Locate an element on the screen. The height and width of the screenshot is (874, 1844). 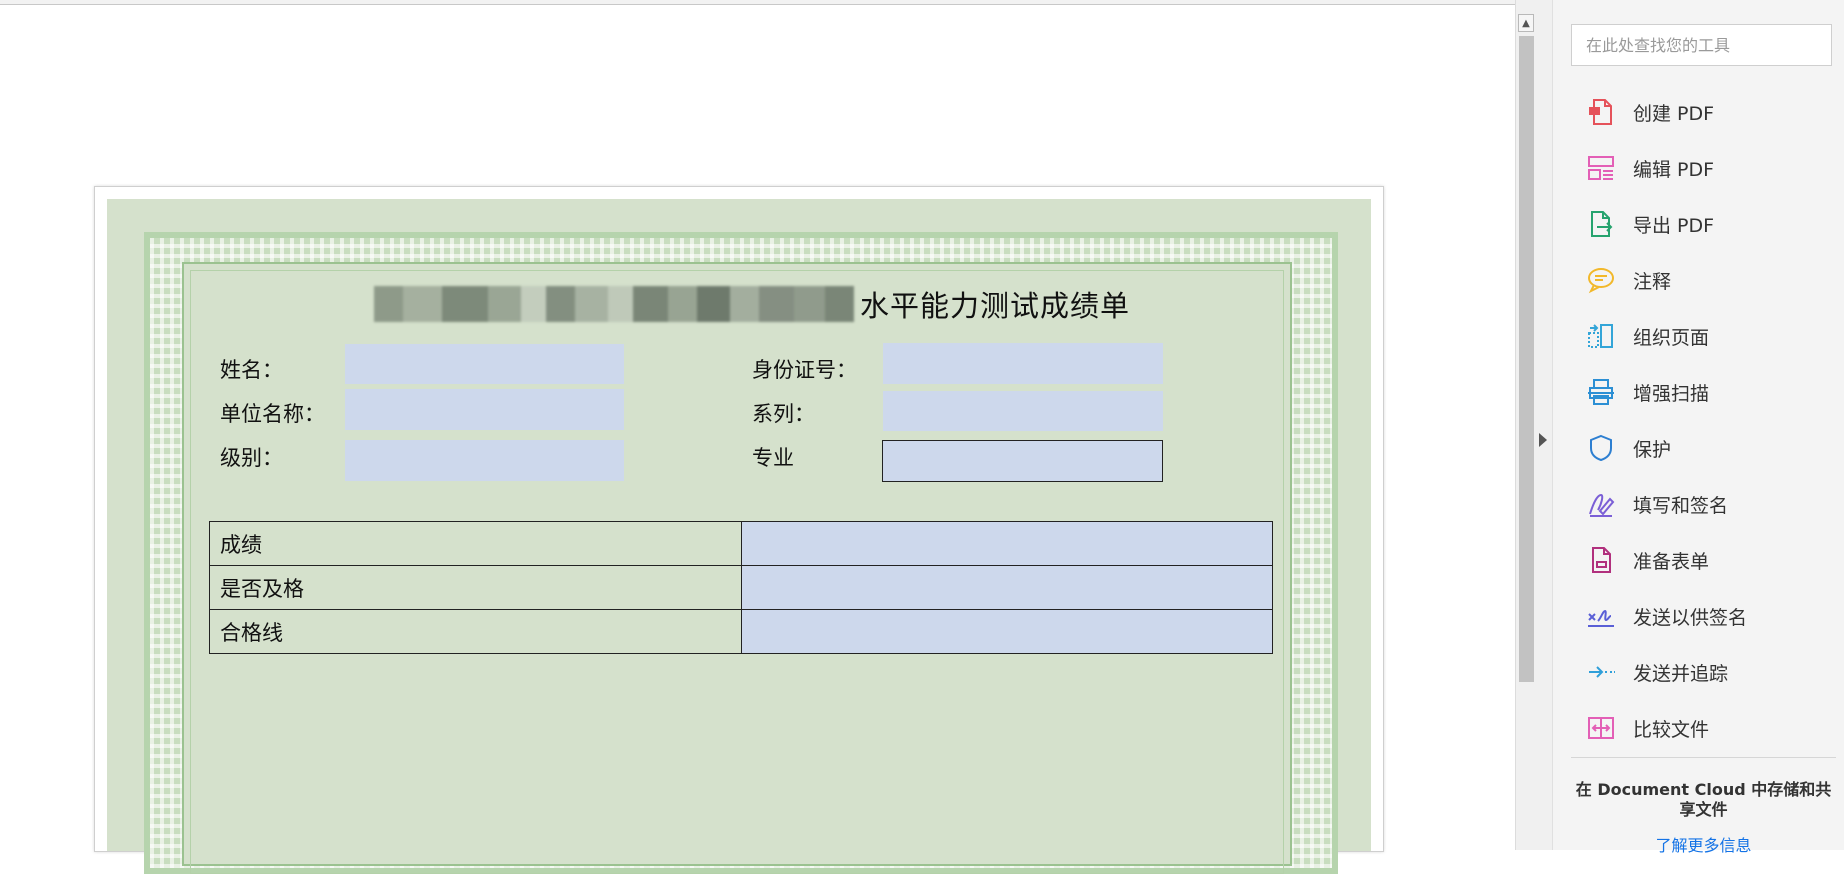
tool-protect: 保护 is located at coordinates (1703, 448).